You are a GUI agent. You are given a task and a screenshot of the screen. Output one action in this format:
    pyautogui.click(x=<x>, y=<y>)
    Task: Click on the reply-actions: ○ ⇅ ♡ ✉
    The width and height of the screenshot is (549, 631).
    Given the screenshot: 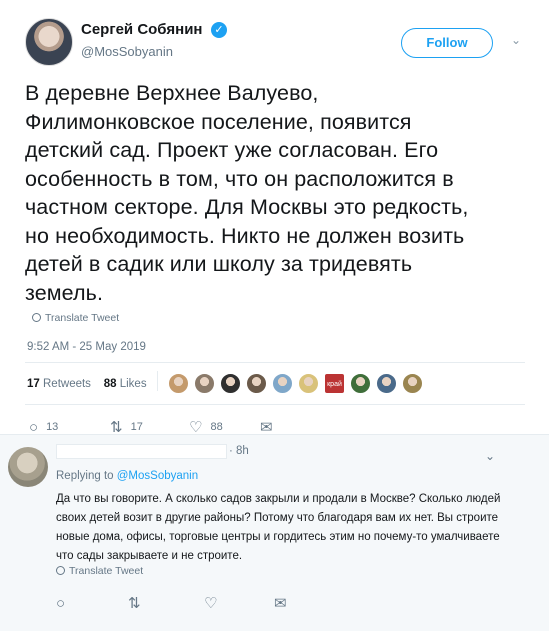 What is the action you would take?
    pyautogui.click(x=171, y=603)
    